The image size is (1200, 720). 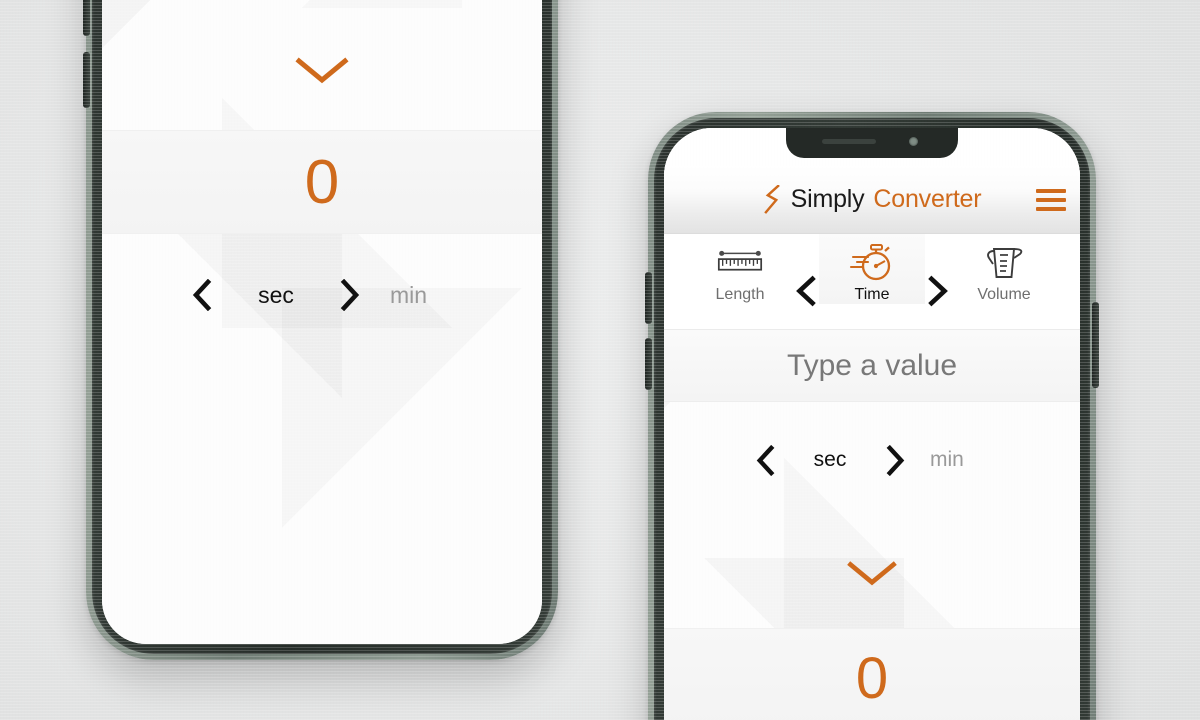 What do you see at coordinates (927, 199) in the screenshot?
I see `brand-name-secondary: Converter` at bounding box center [927, 199].